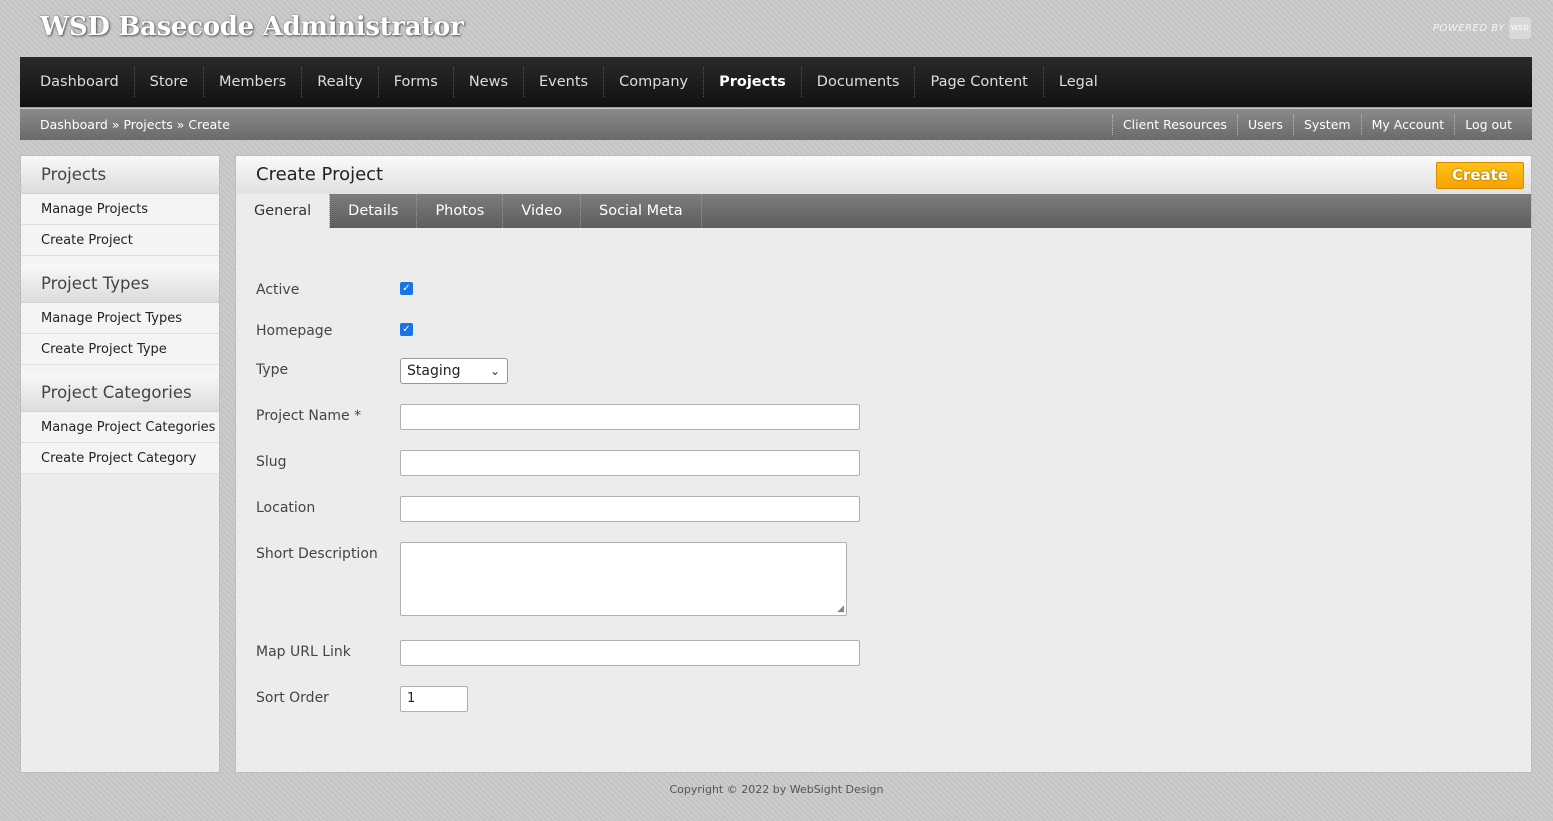 The height and width of the screenshot is (821, 1553). What do you see at coordinates (406, 329) in the screenshot?
I see `homepage-checkbox: ✓` at bounding box center [406, 329].